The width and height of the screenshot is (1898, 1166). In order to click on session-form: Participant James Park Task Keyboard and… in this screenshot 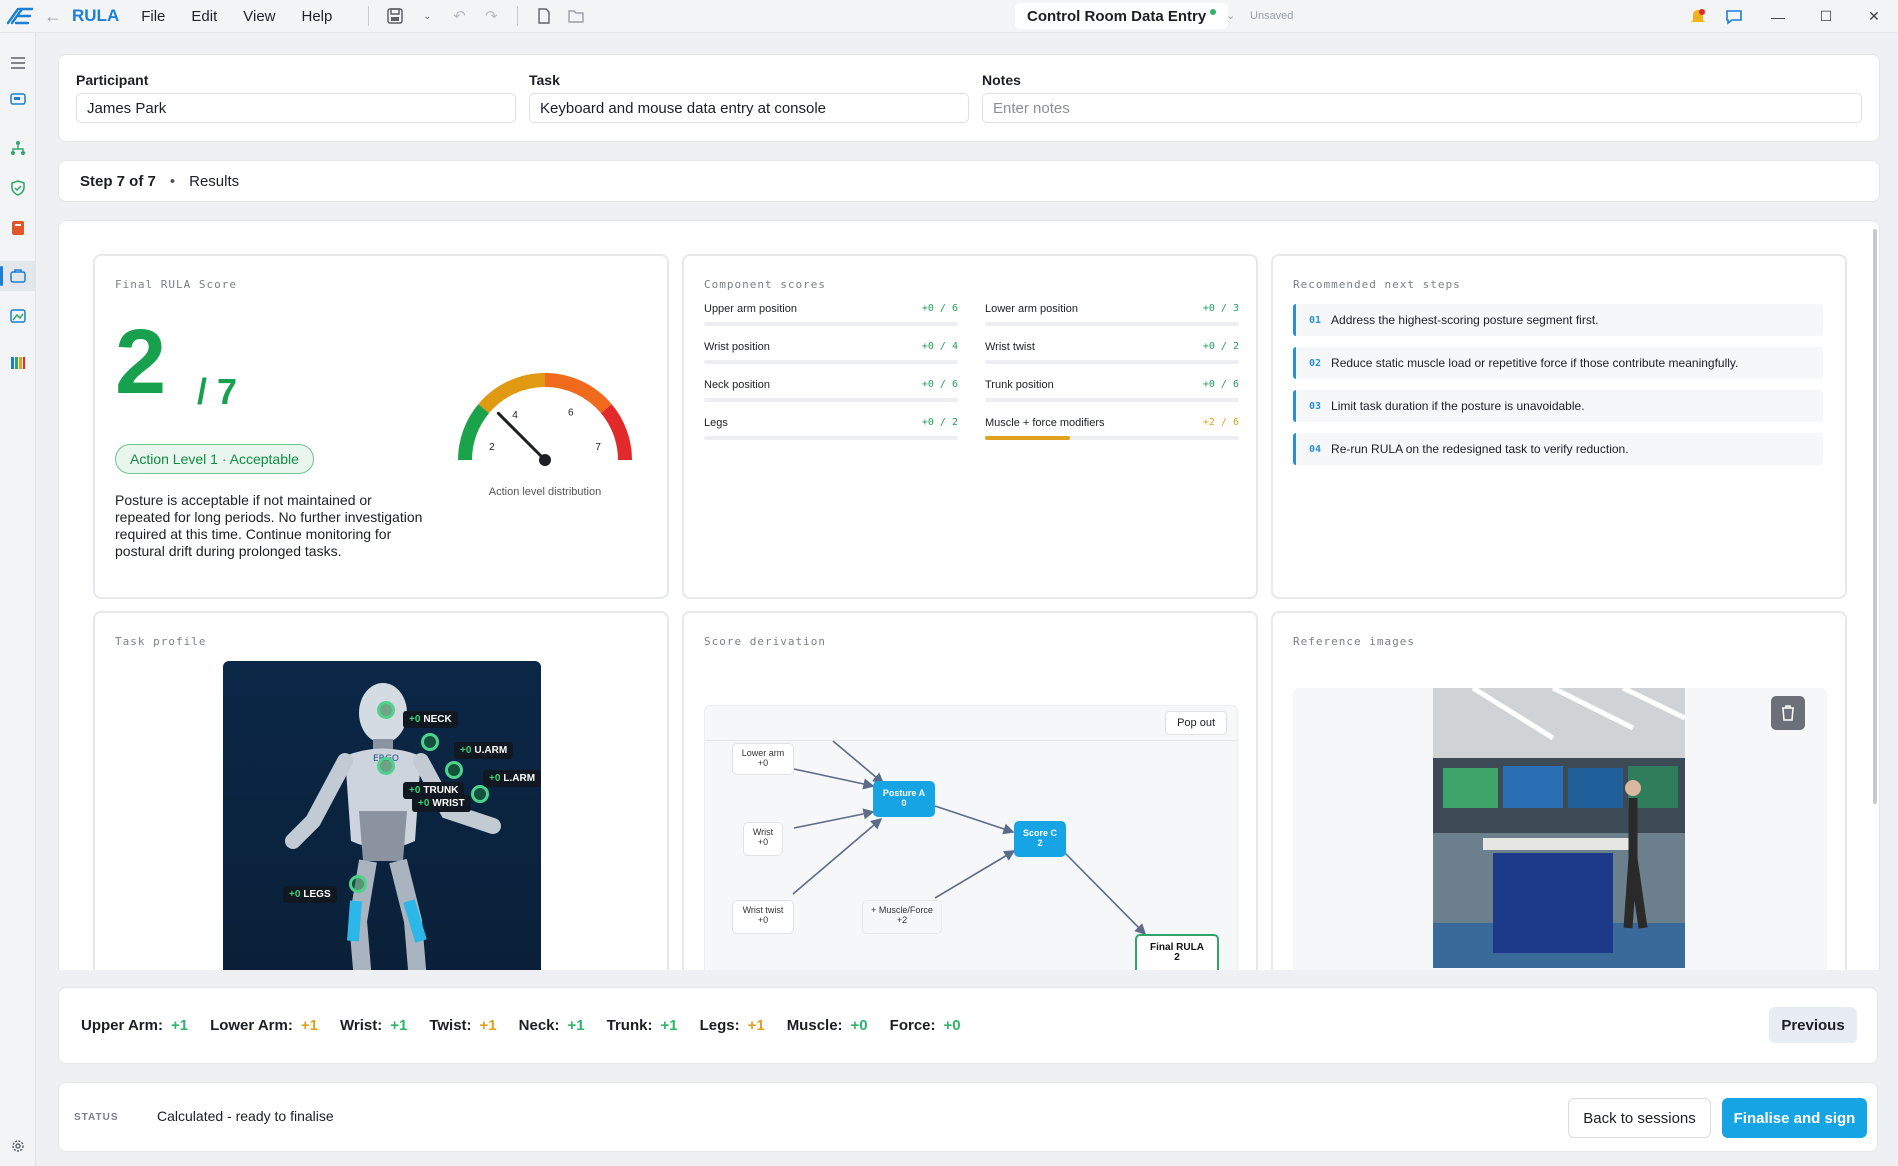, I will do `click(969, 98)`.